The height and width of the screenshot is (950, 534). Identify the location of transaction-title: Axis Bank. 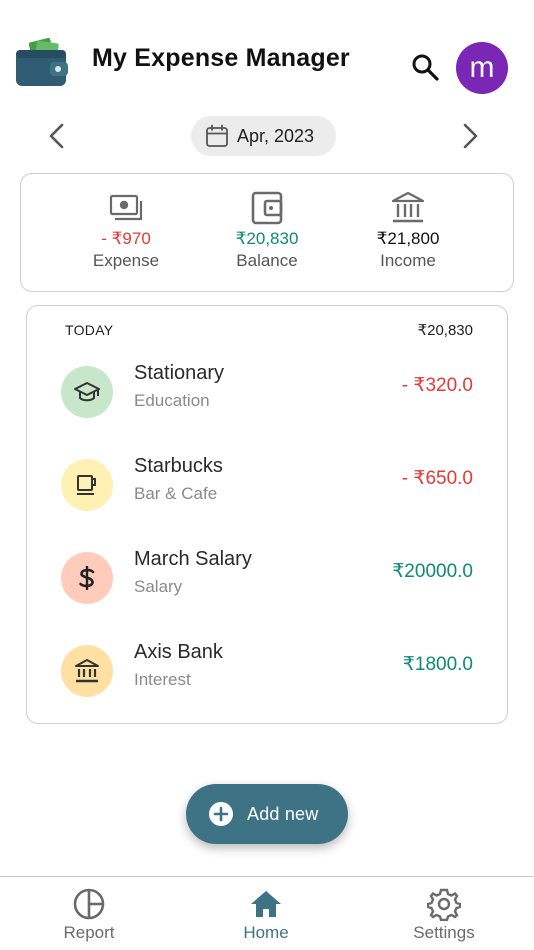
(178, 652).